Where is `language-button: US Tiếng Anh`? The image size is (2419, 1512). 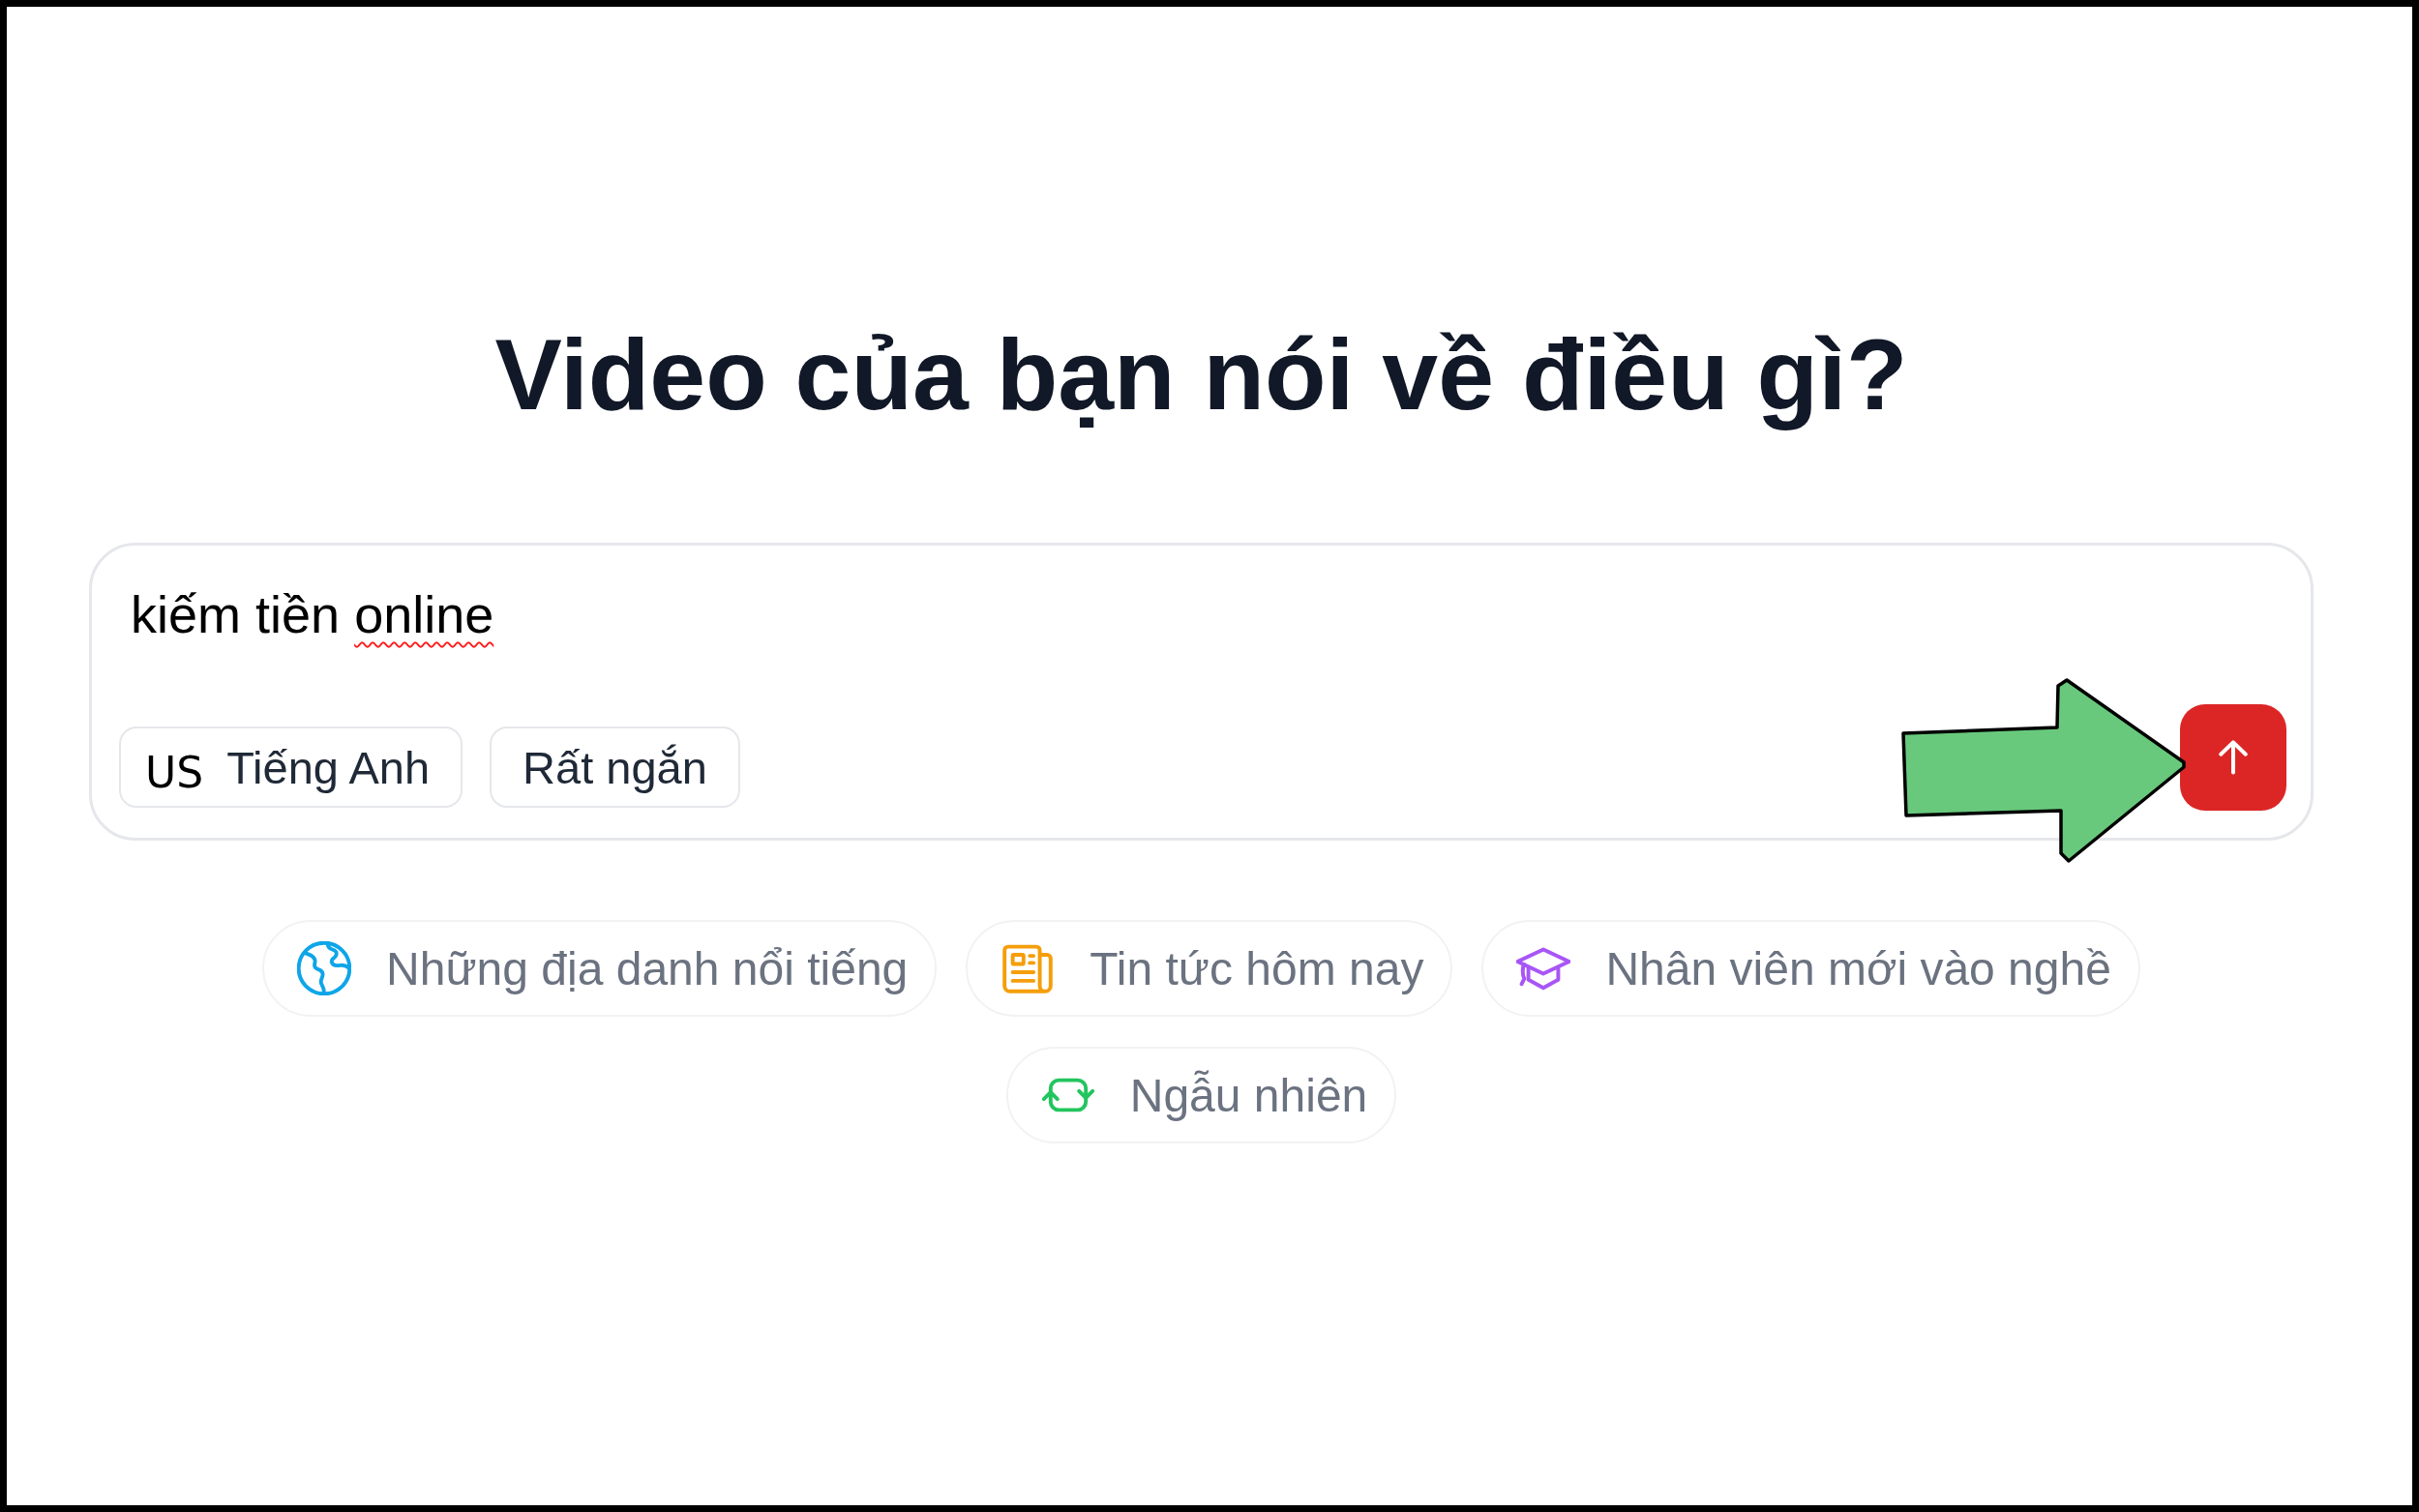 language-button: US Tiếng Anh is located at coordinates (291, 767).